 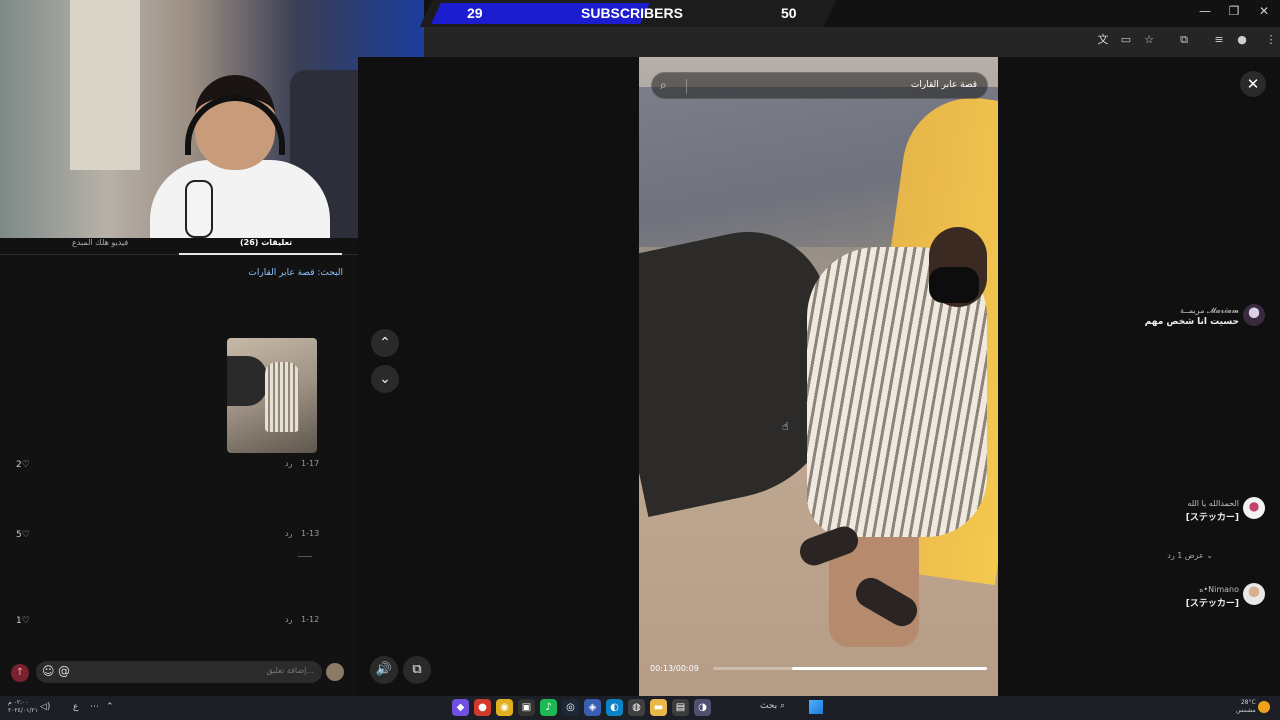 What do you see at coordinates (247, 381) in the screenshot?
I see `thumb-shadow` at bounding box center [247, 381].